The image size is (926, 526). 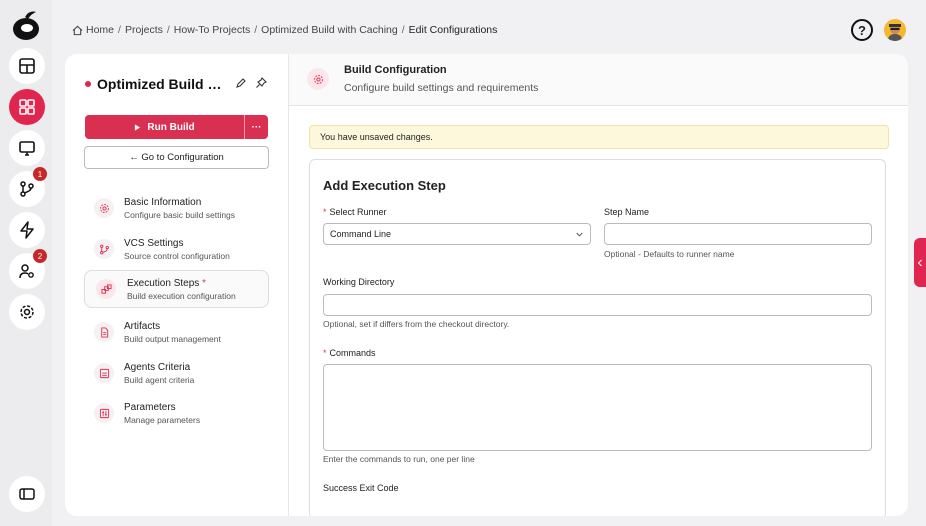 What do you see at coordinates (157, 367) in the screenshot?
I see `nav-title: Agents Criteria` at bounding box center [157, 367].